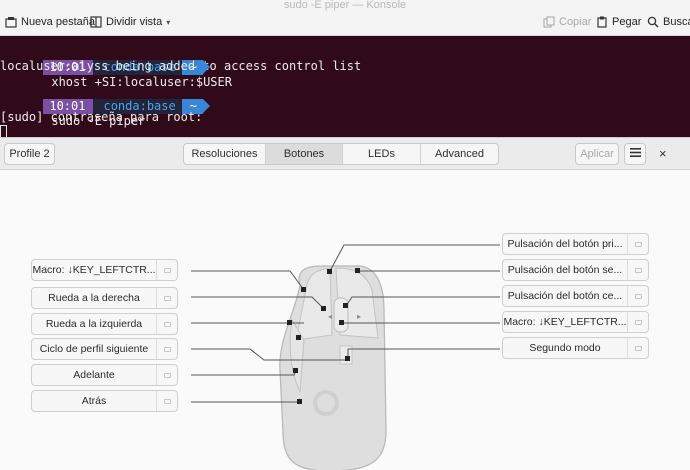 The width and height of the screenshot is (690, 470). I want to click on button-mapping-row: Segundo modo, so click(575, 348).